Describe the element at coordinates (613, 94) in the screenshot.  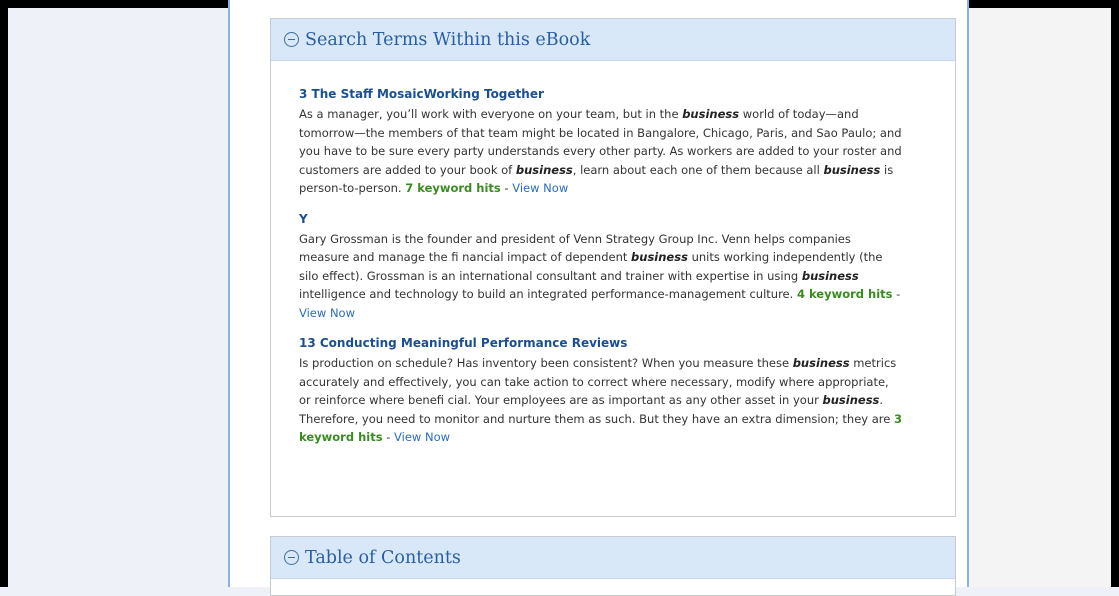
I see `result-title: 3 The Staff MosaicWorking Together` at that location.